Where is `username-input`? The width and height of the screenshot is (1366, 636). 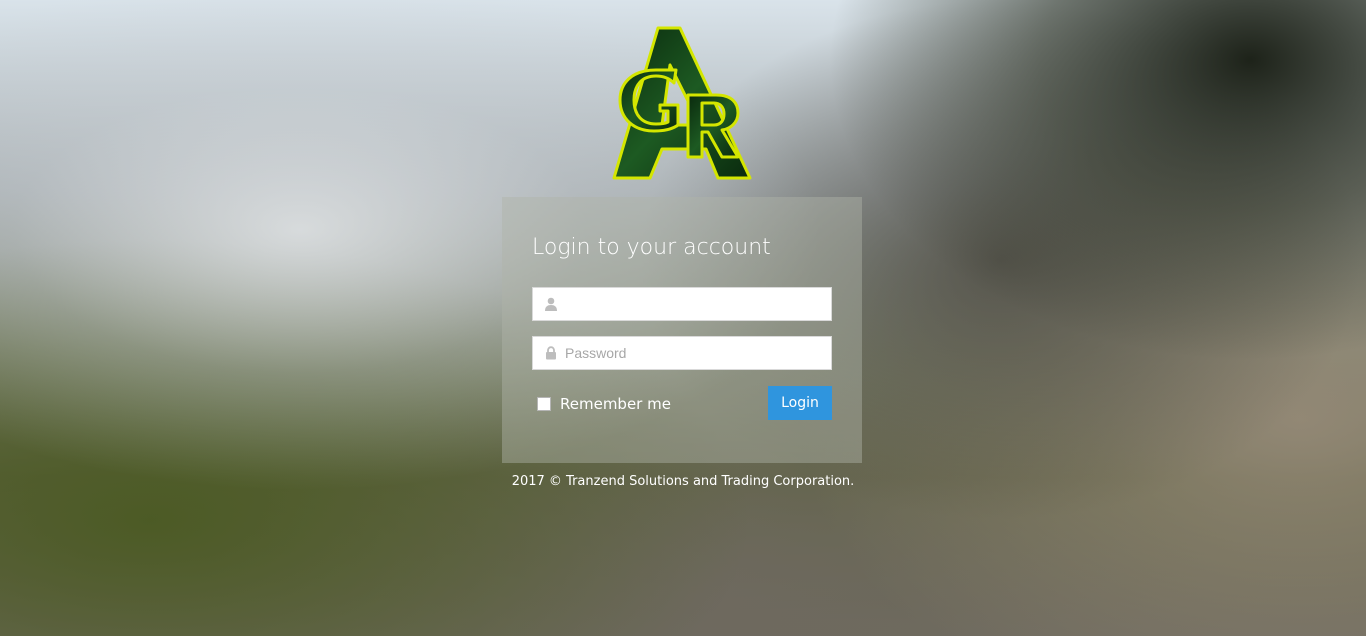
username-input is located at coordinates (696, 304).